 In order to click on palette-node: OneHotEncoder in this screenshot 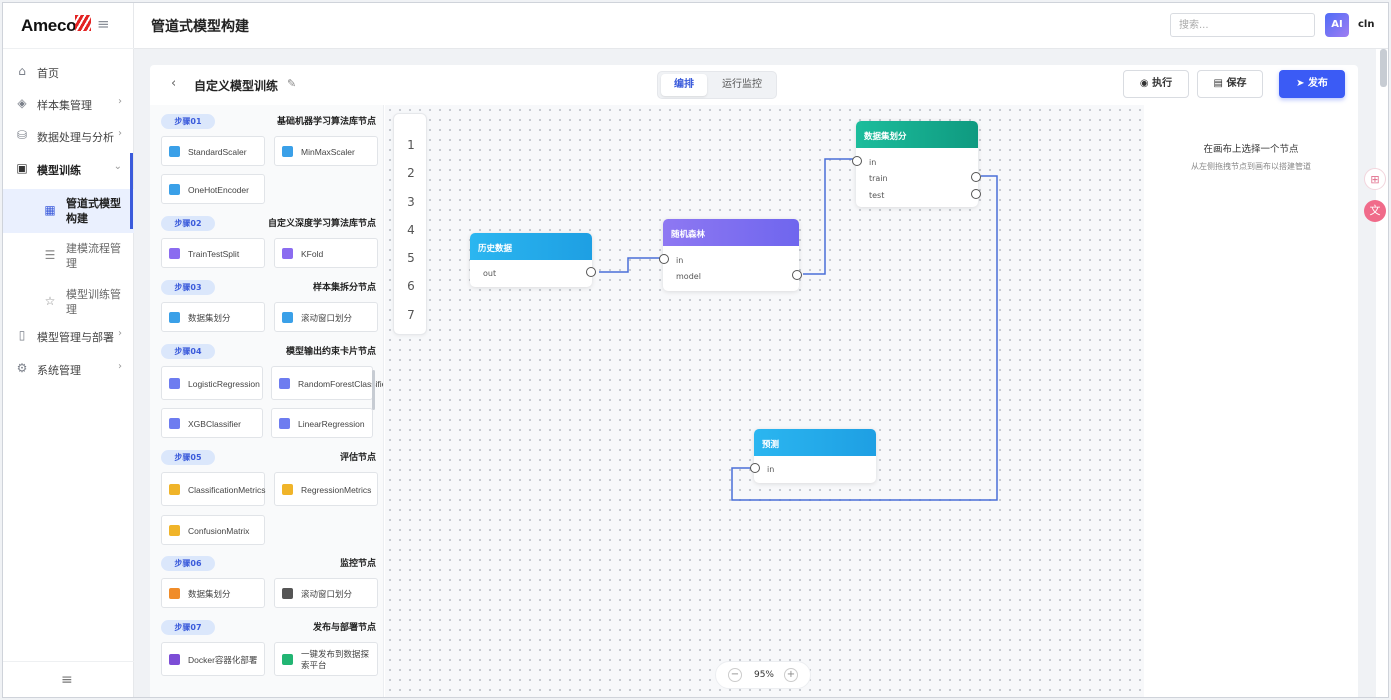, I will do `click(213, 189)`.